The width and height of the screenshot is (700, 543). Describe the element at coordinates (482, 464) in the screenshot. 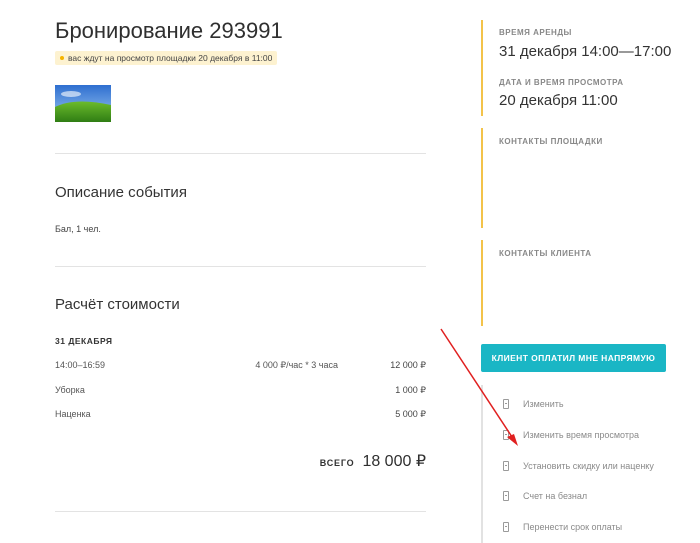

I see `actions-divider-bar` at that location.